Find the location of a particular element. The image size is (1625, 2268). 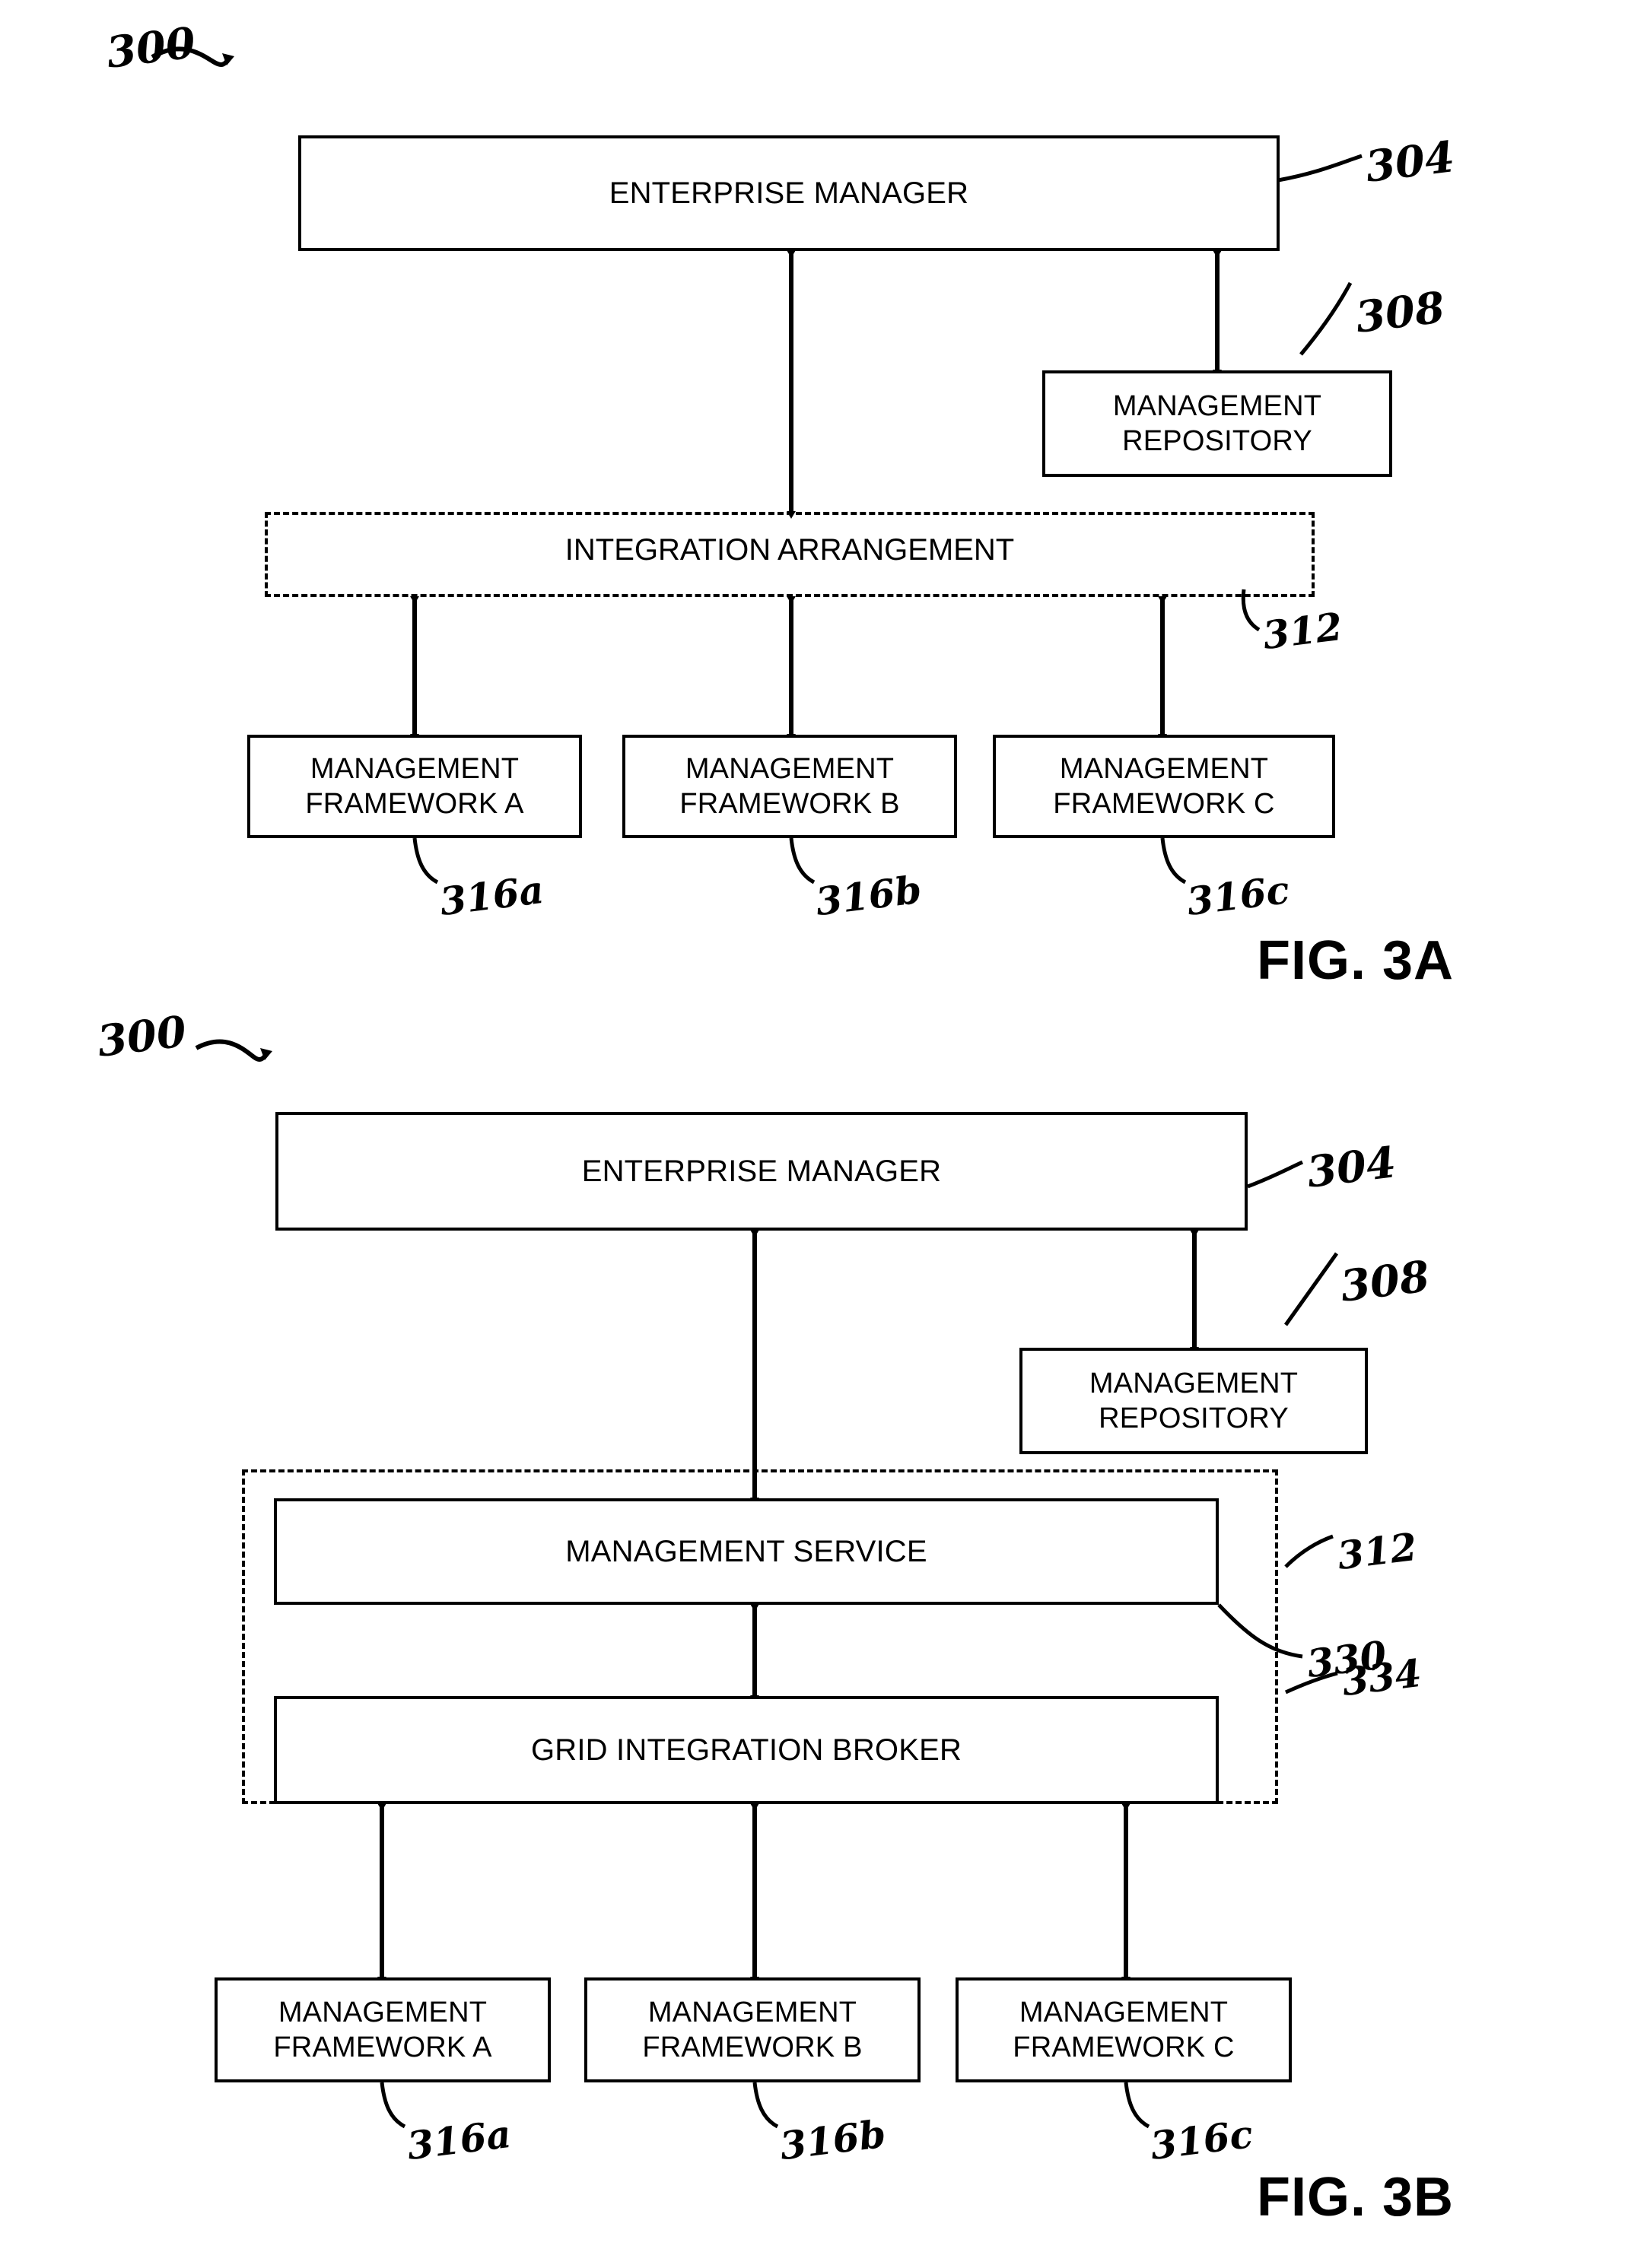

reference-numeral-316a-fig3a: 316a is located at coordinates (492, 895).